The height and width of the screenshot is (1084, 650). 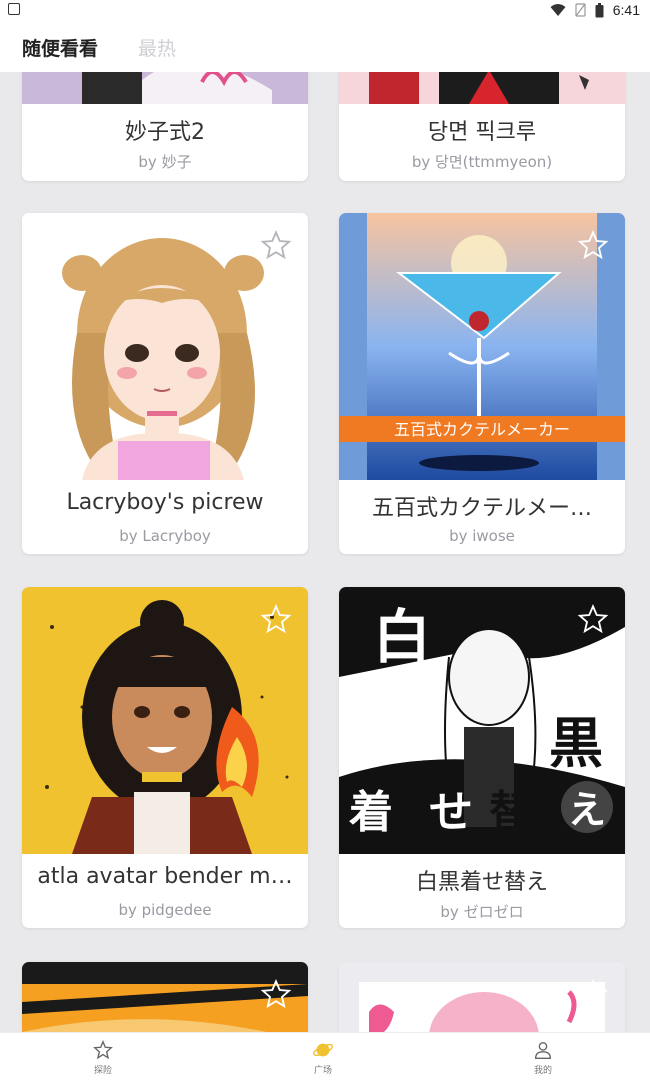 What do you see at coordinates (103, 1049) in the screenshot?
I see `explore-icon` at bounding box center [103, 1049].